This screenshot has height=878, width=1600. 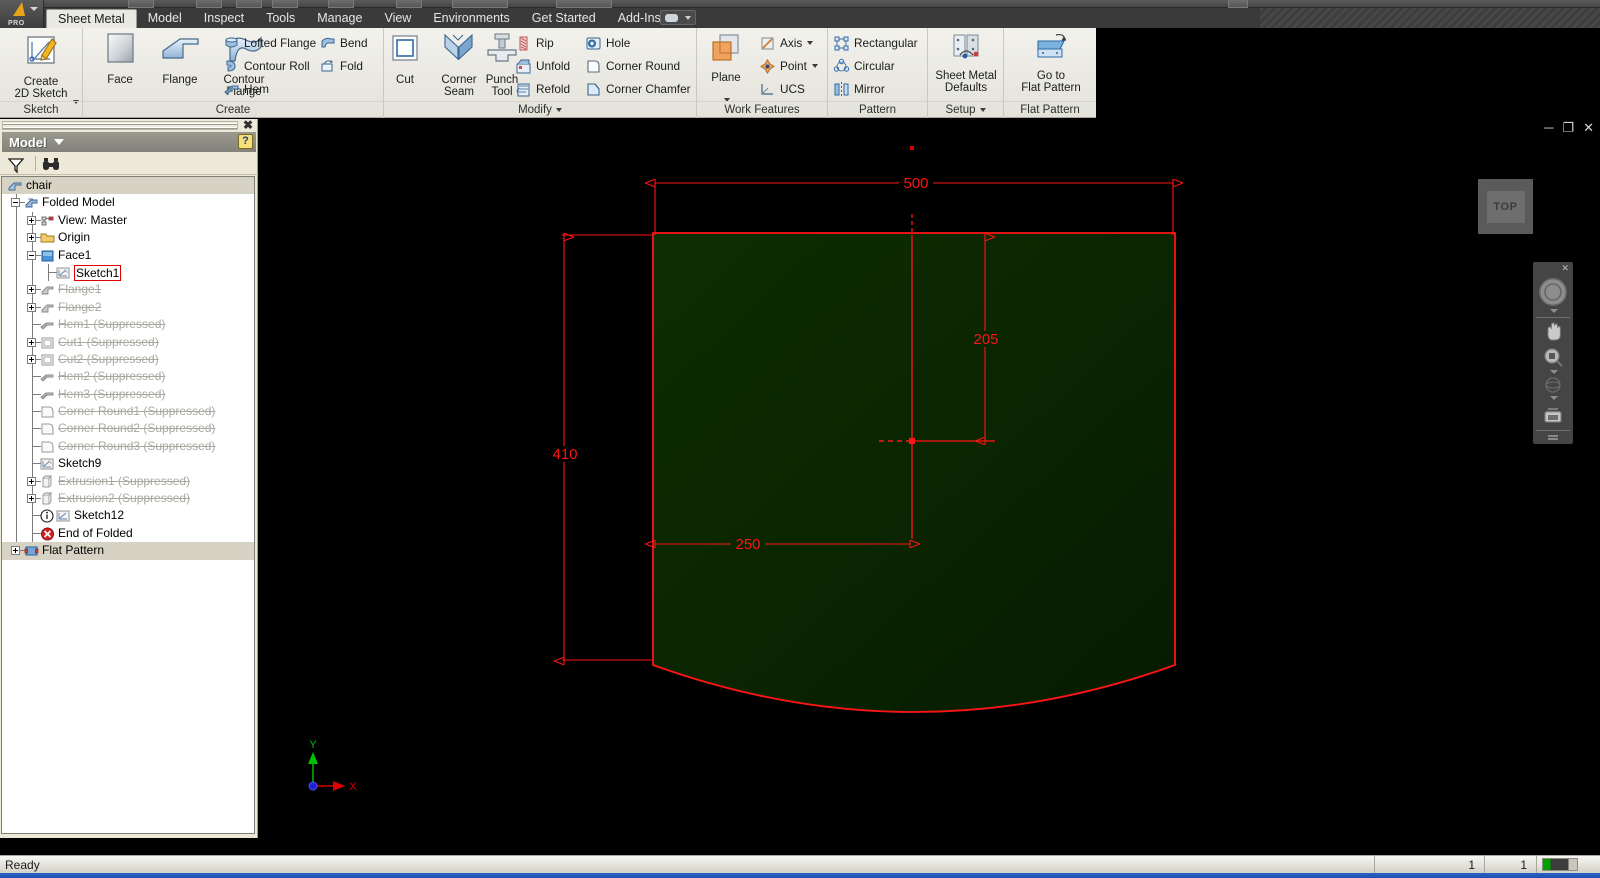 What do you see at coordinates (120, 58) in the screenshot?
I see `face-button: Face` at bounding box center [120, 58].